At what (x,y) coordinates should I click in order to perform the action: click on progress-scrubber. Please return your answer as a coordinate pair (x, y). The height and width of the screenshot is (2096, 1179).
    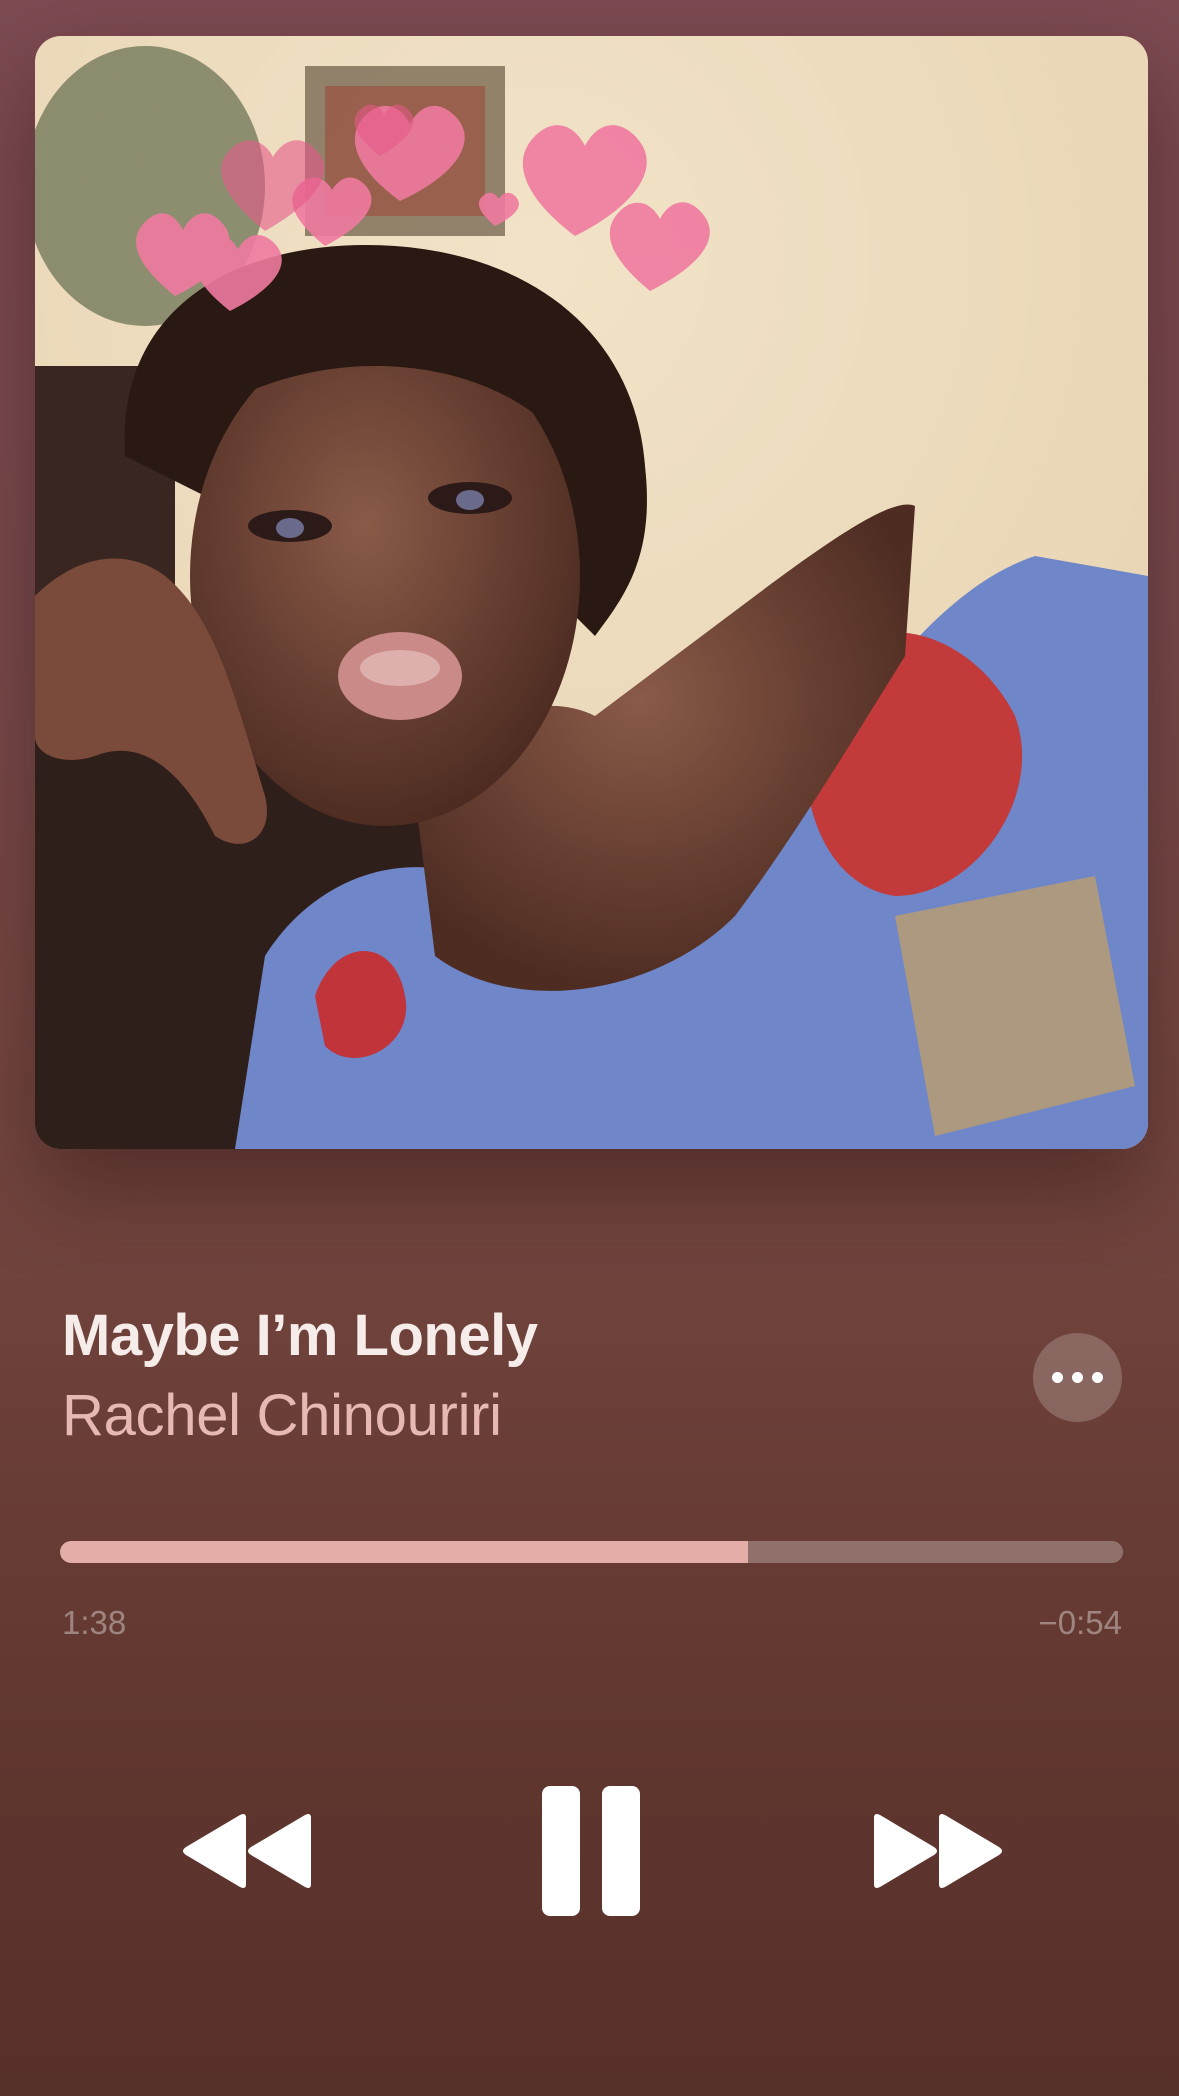
    Looking at the image, I should click on (591, 1552).